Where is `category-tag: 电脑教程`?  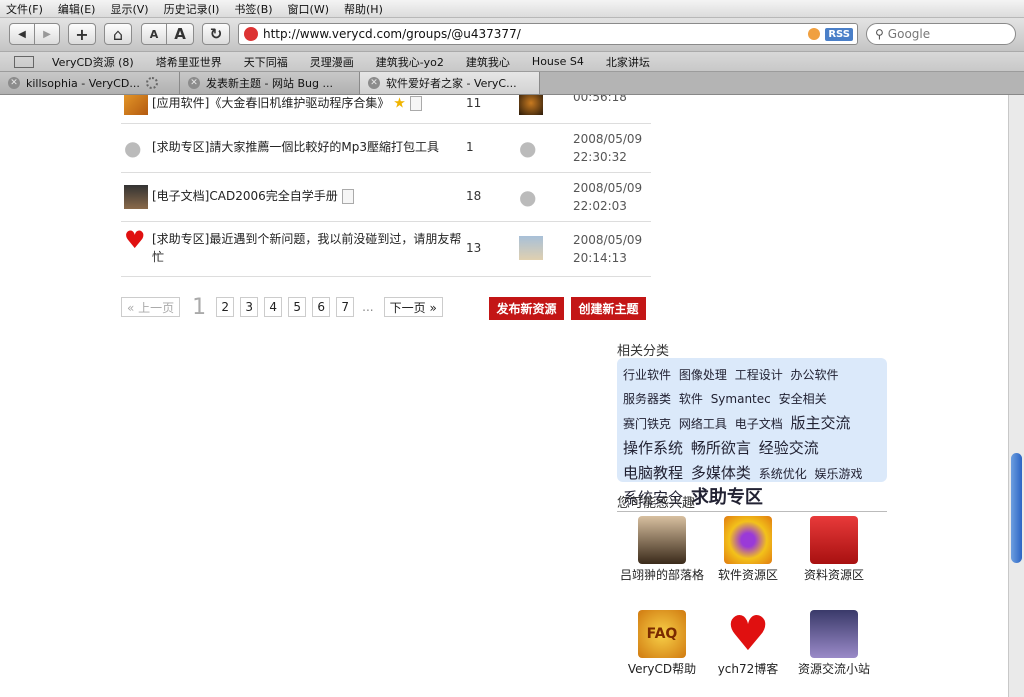 category-tag: 电脑教程 is located at coordinates (653, 473).